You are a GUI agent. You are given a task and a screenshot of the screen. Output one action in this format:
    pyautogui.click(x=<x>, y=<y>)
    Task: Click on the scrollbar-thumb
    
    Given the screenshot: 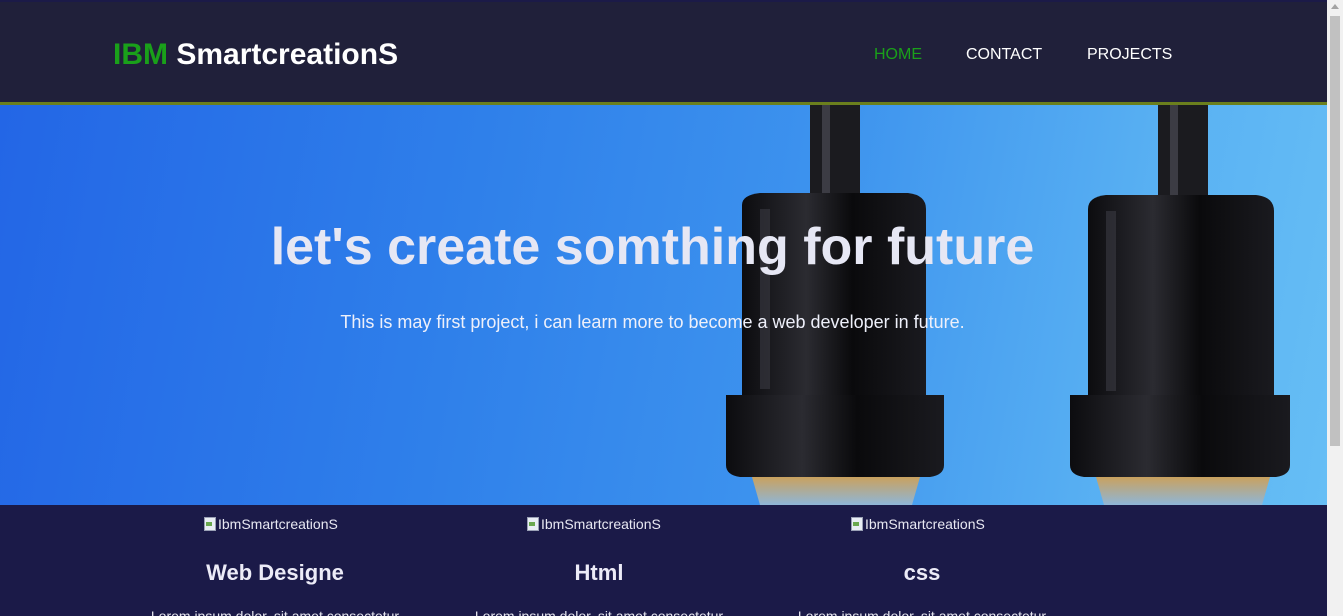 What is the action you would take?
    pyautogui.click(x=1335, y=231)
    